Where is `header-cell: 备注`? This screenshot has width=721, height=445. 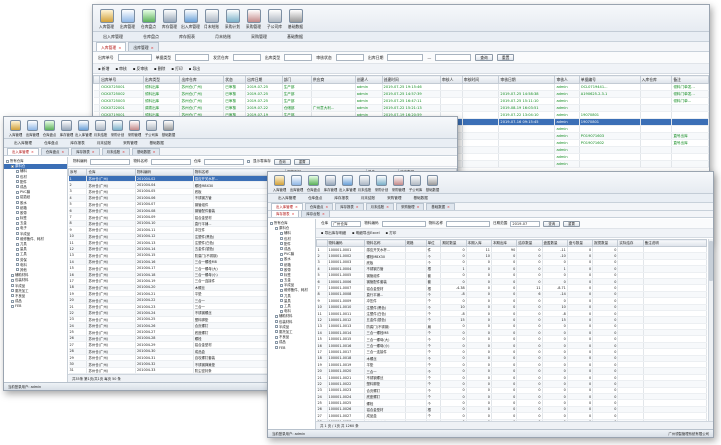
header-cell: 备注 is located at coordinates (690, 79).